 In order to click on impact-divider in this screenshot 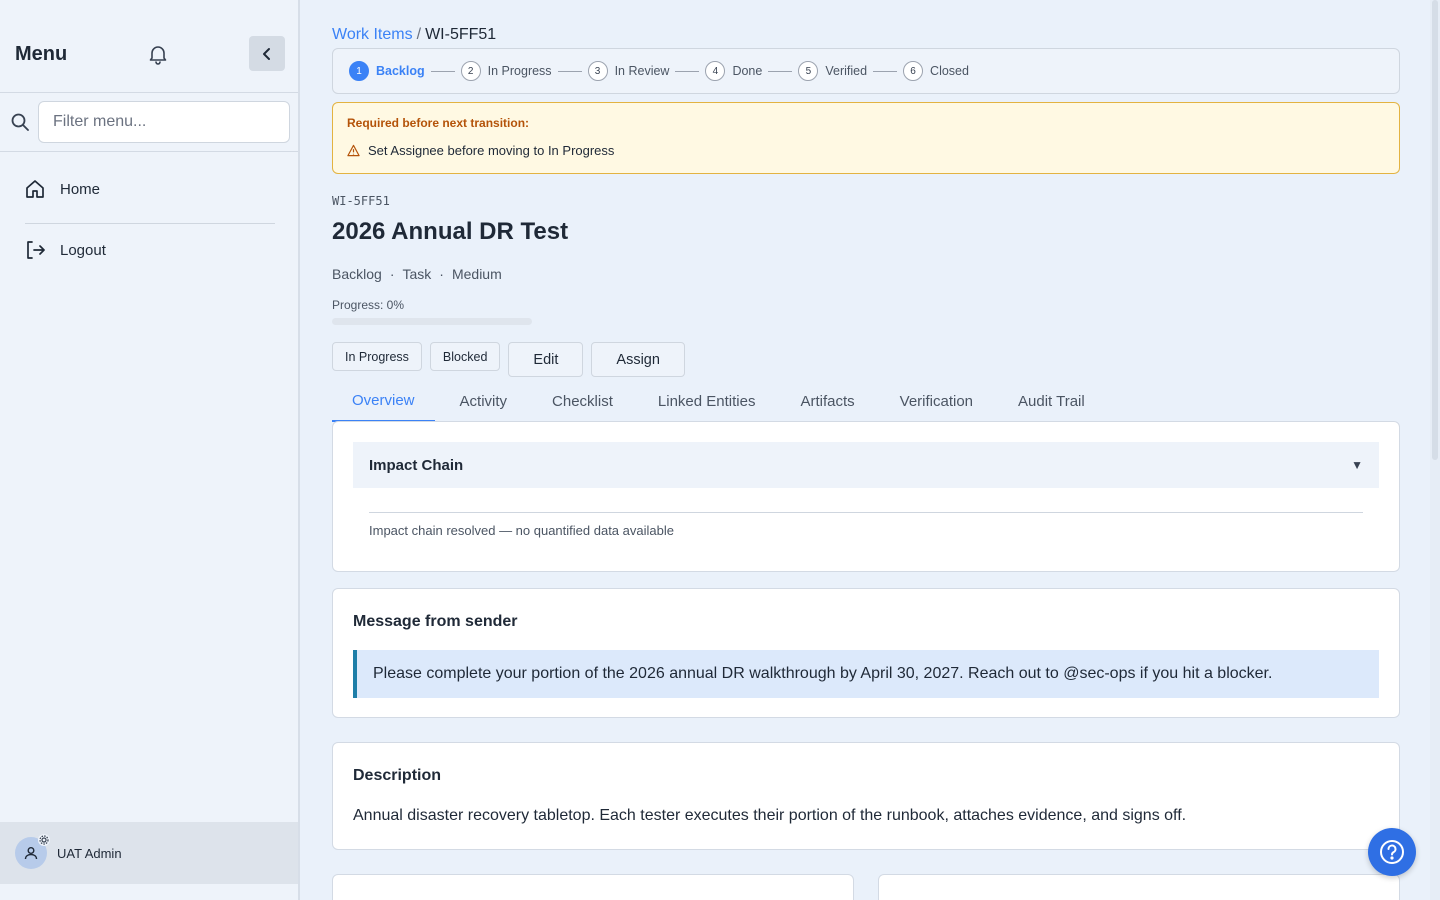, I will do `click(866, 512)`.